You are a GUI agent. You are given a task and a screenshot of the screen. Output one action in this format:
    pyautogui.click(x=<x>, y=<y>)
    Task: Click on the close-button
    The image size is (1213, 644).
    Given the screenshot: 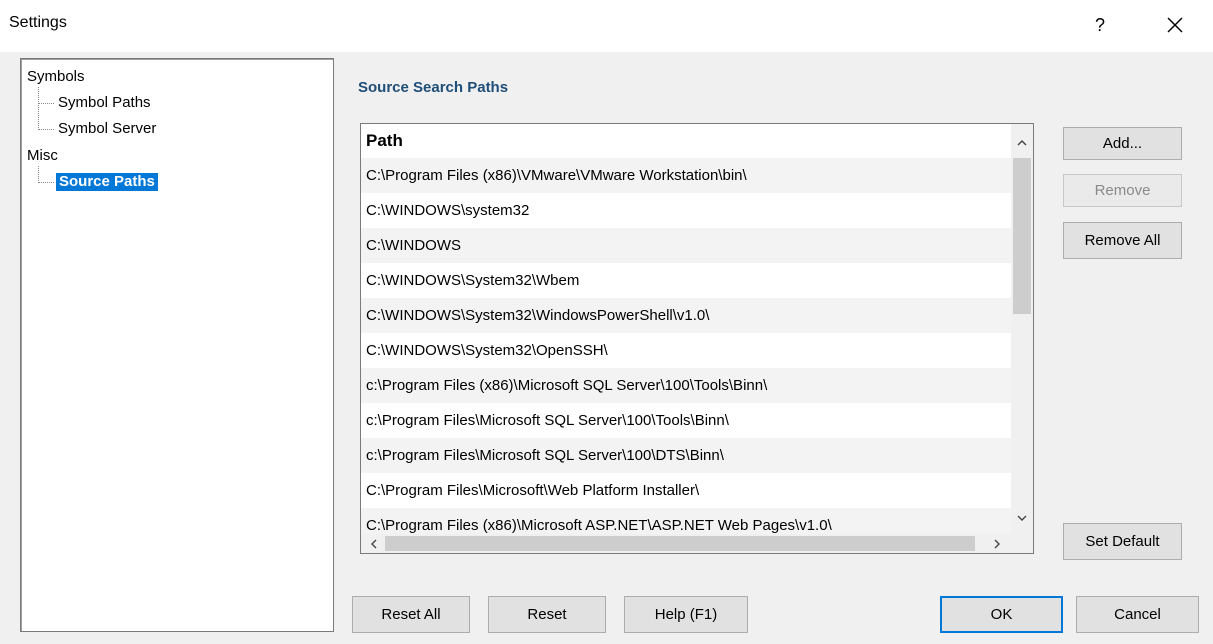 What is the action you would take?
    pyautogui.click(x=1175, y=25)
    